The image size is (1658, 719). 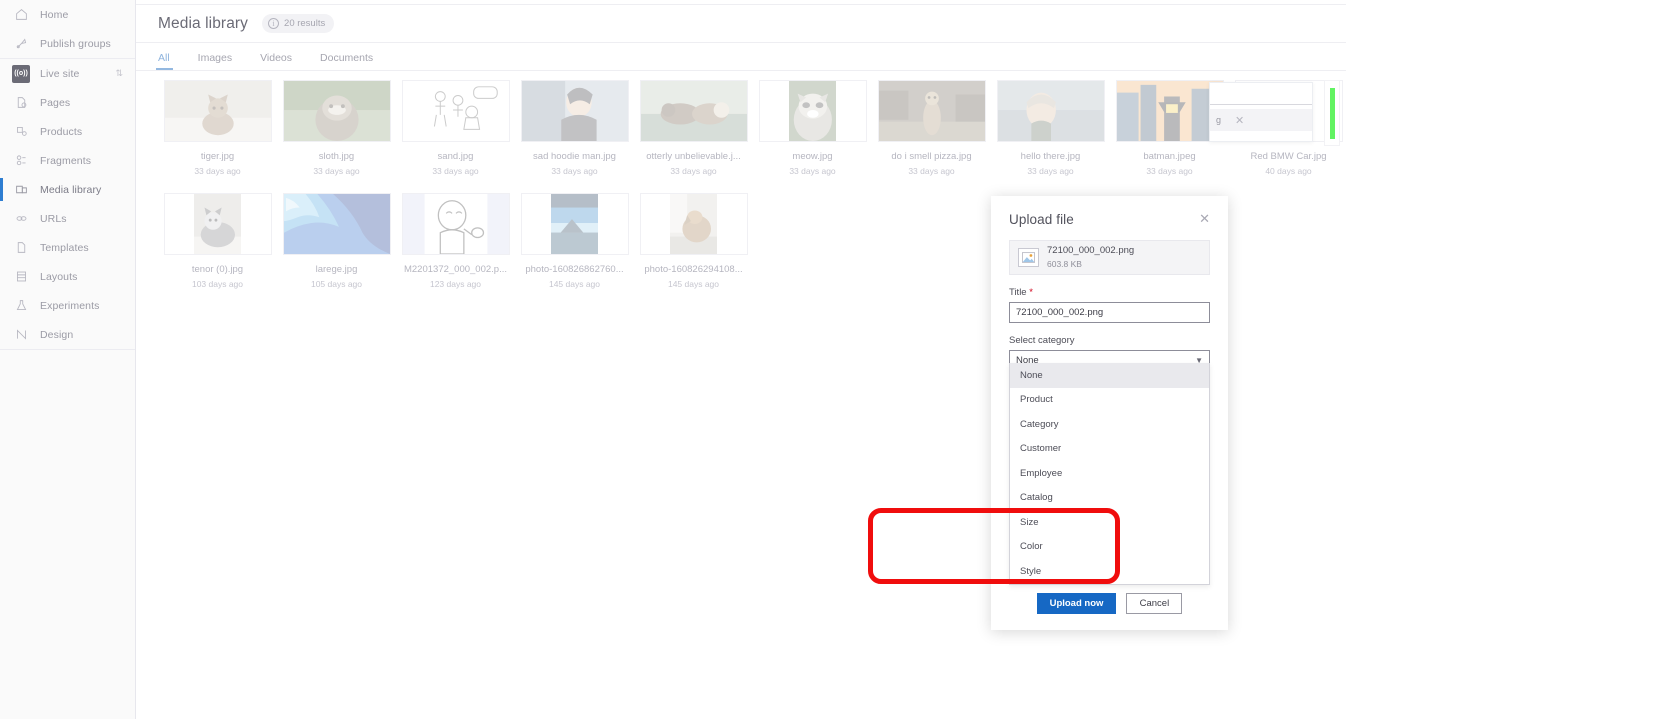 I want to click on dialog-header: Upload file ✕, so click(x=1109, y=211).